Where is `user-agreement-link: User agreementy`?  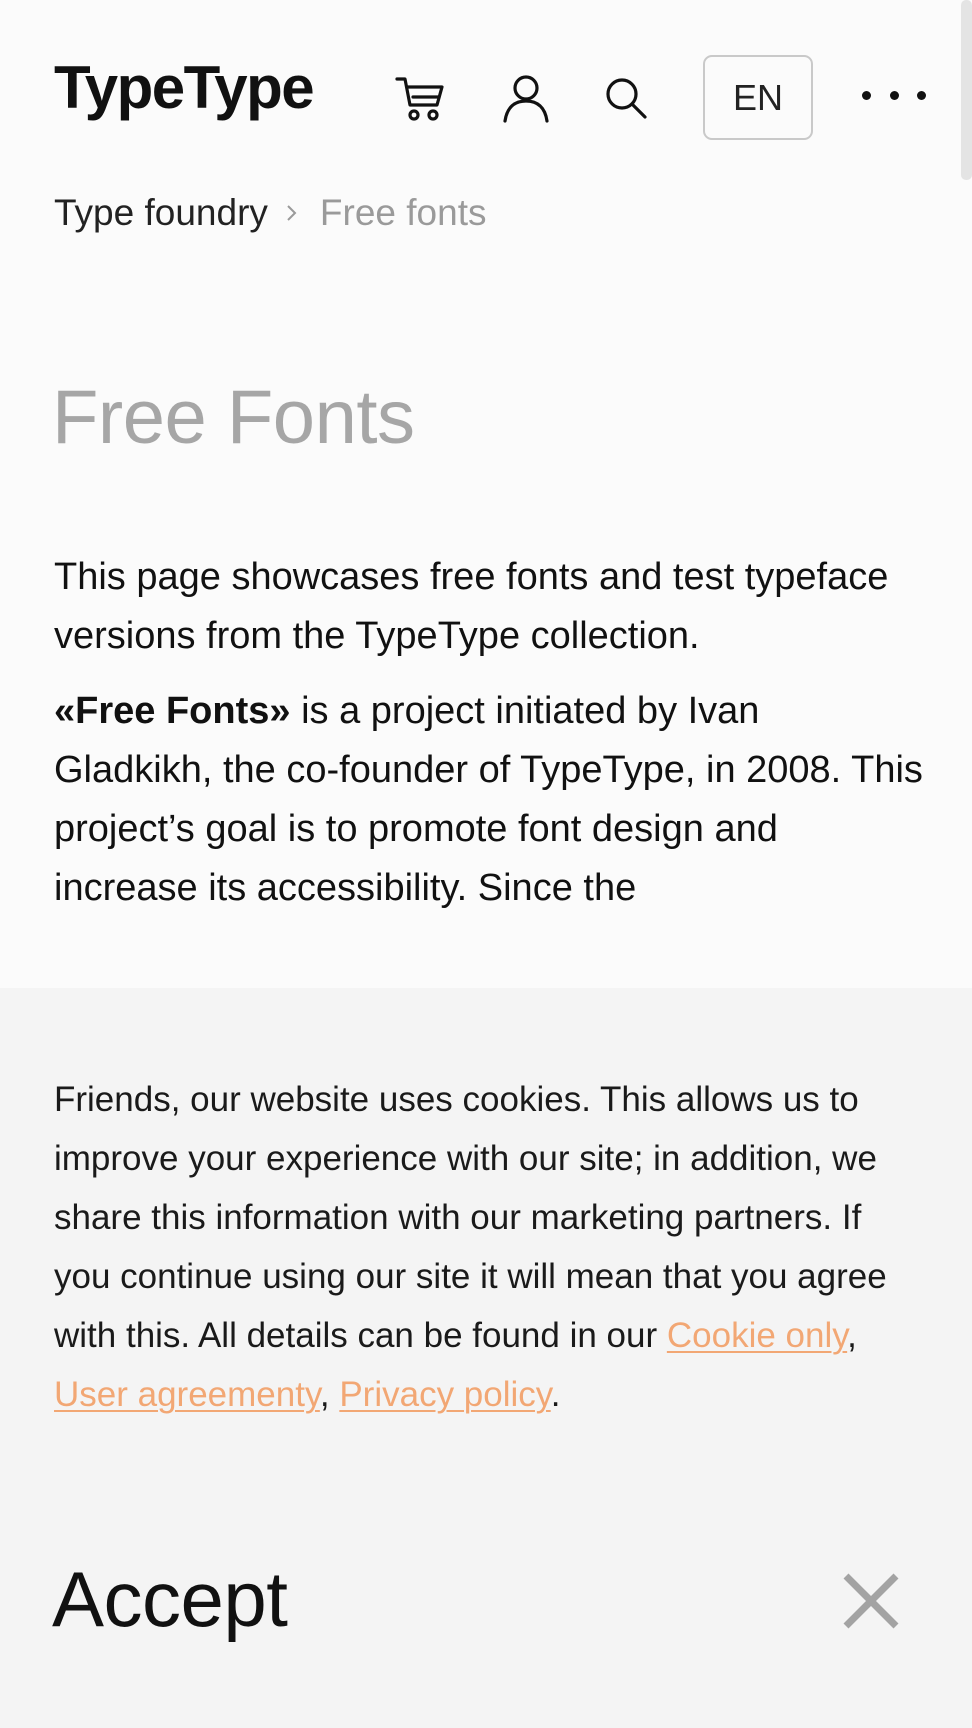
user-agreement-link: User agreementy is located at coordinates (187, 1394).